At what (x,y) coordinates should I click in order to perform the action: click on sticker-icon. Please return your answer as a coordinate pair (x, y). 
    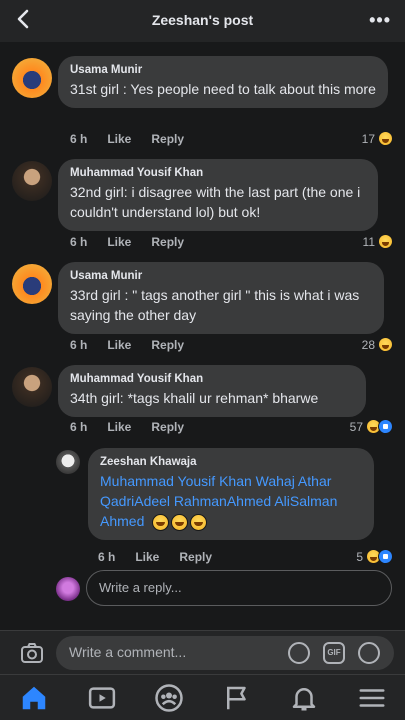
    Looking at the image, I should click on (299, 653).